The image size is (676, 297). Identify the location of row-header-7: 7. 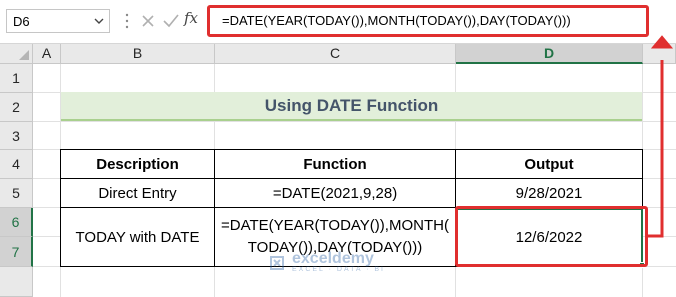
(16, 252).